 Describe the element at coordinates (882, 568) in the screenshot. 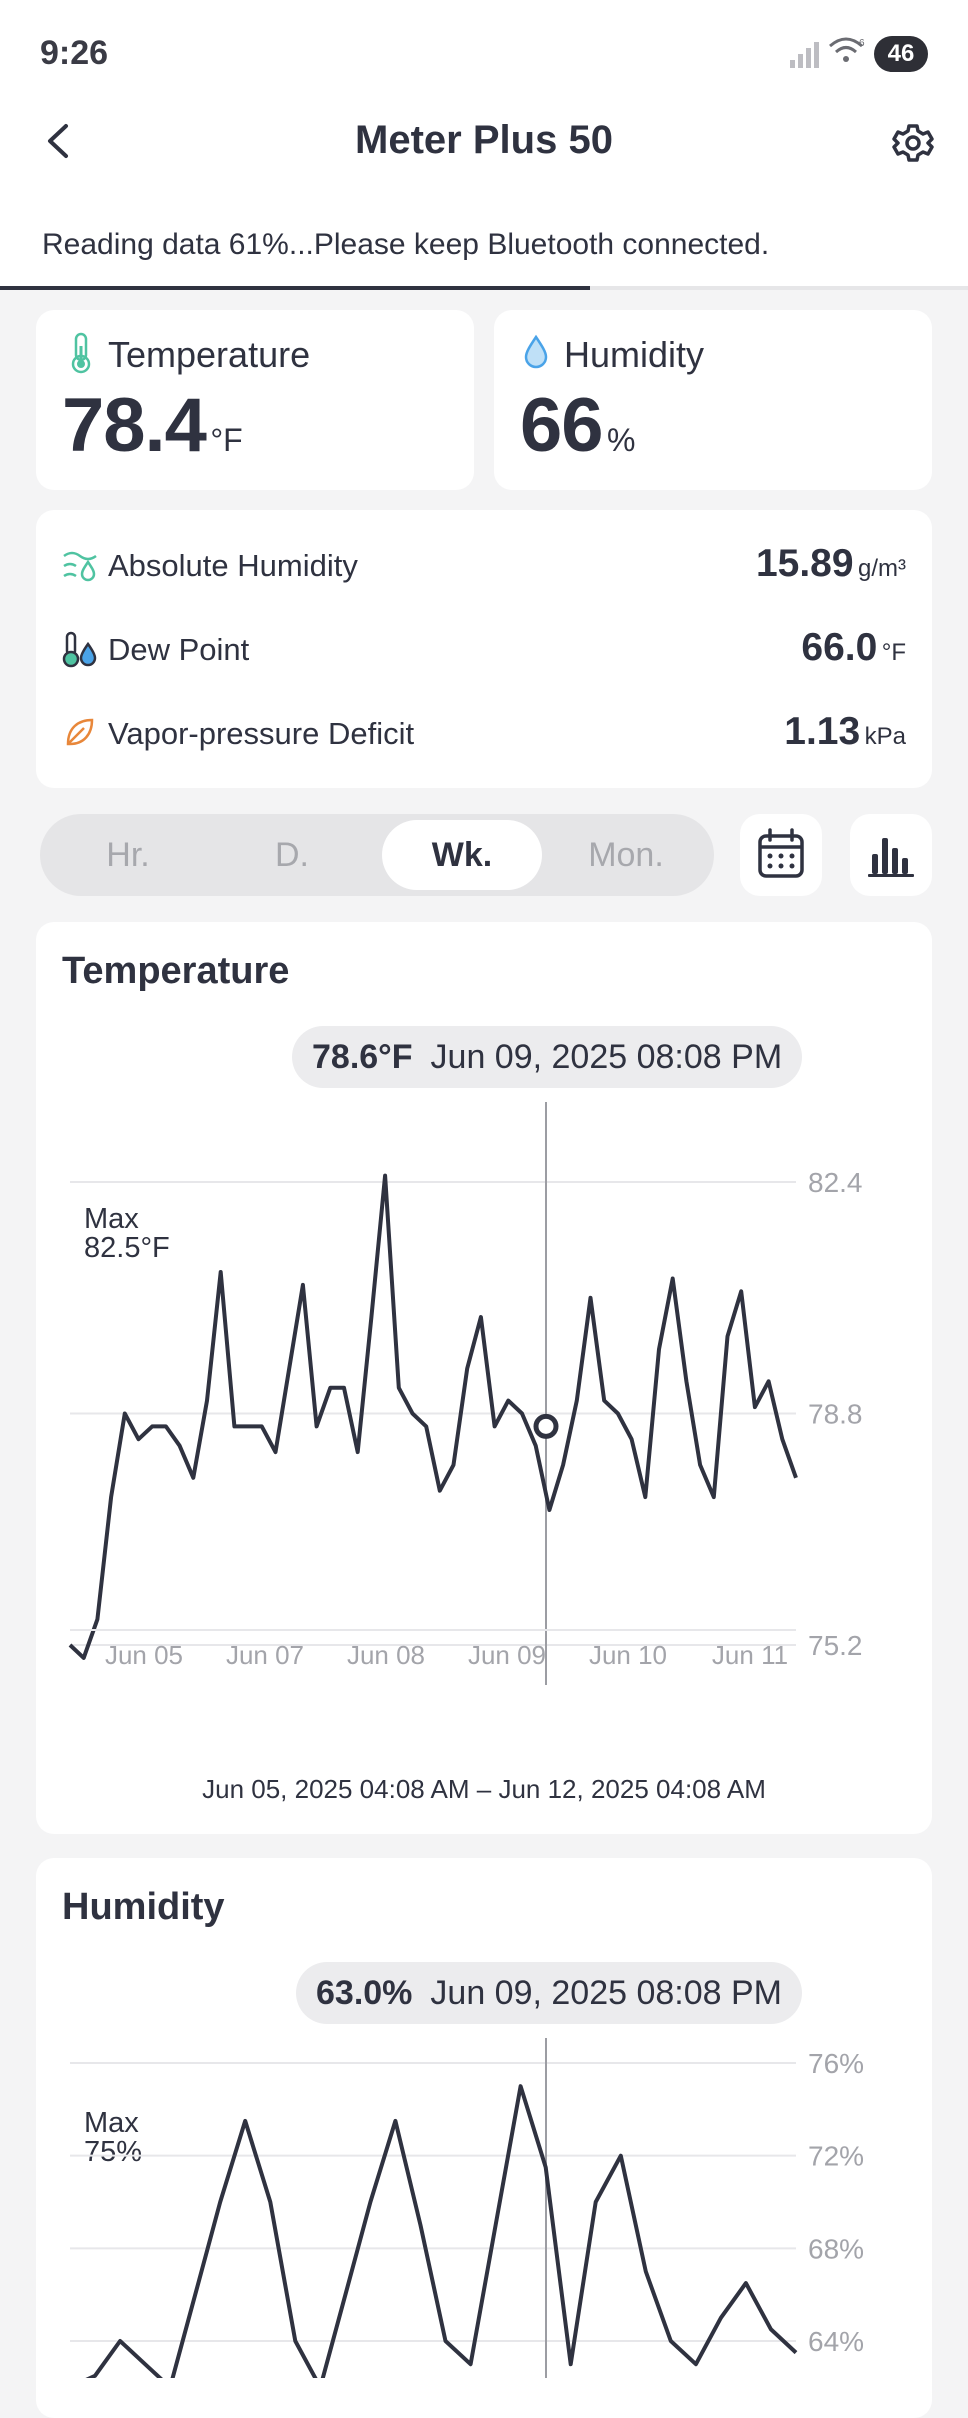

I see `metric-unit-absolute-humidity: g/m³` at that location.